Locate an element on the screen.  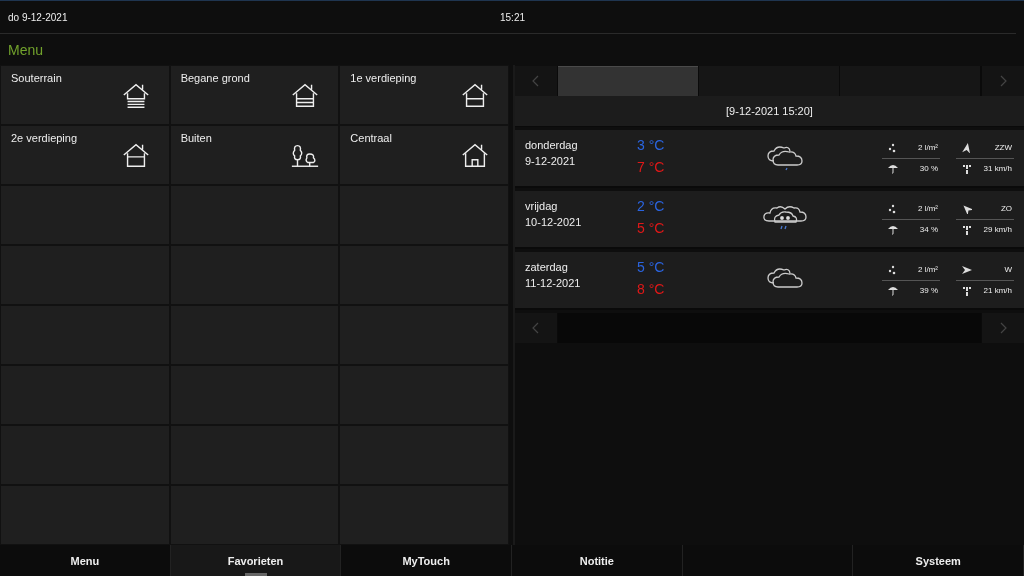
wind-direction: ZO is located at coordinates (1006, 208).